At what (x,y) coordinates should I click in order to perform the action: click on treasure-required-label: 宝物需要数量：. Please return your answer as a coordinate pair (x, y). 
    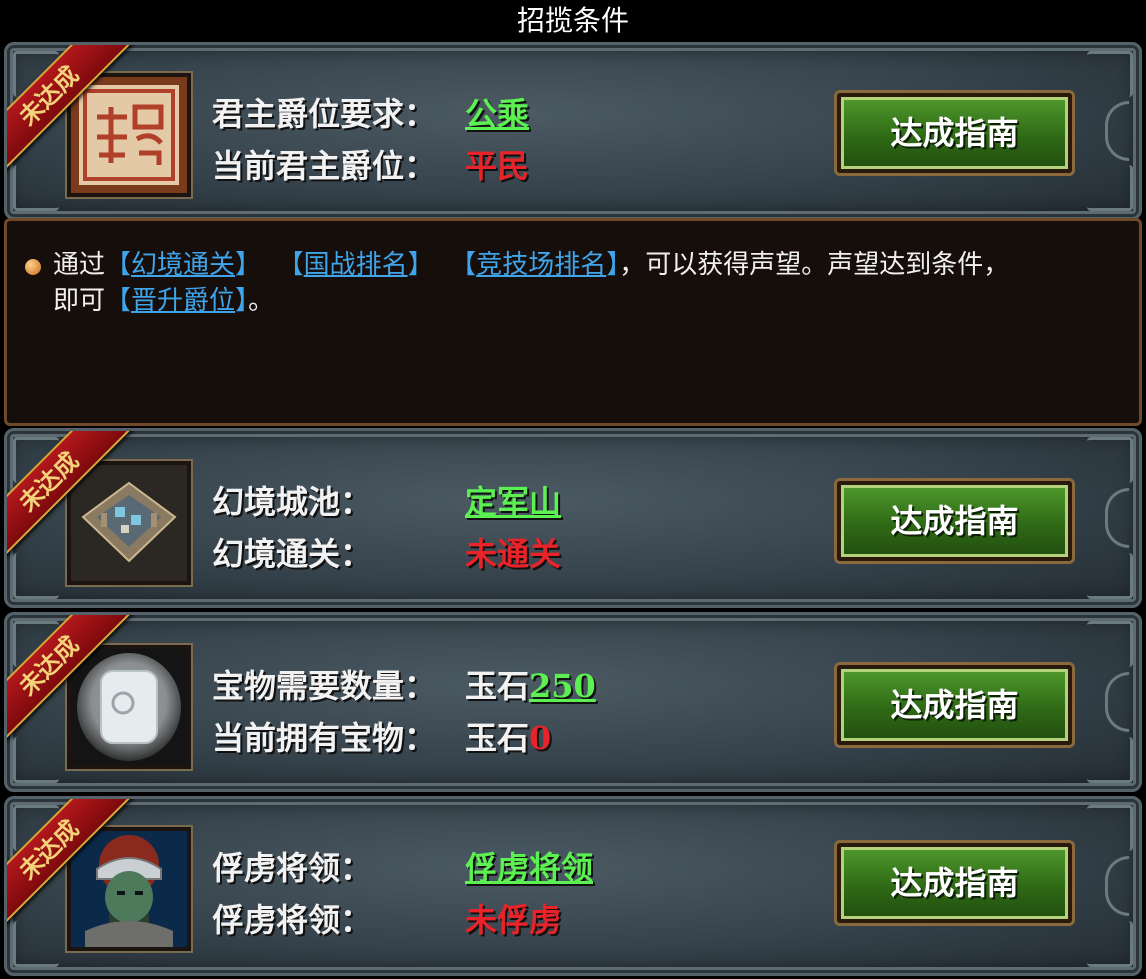
    Looking at the image, I should click on (324, 686).